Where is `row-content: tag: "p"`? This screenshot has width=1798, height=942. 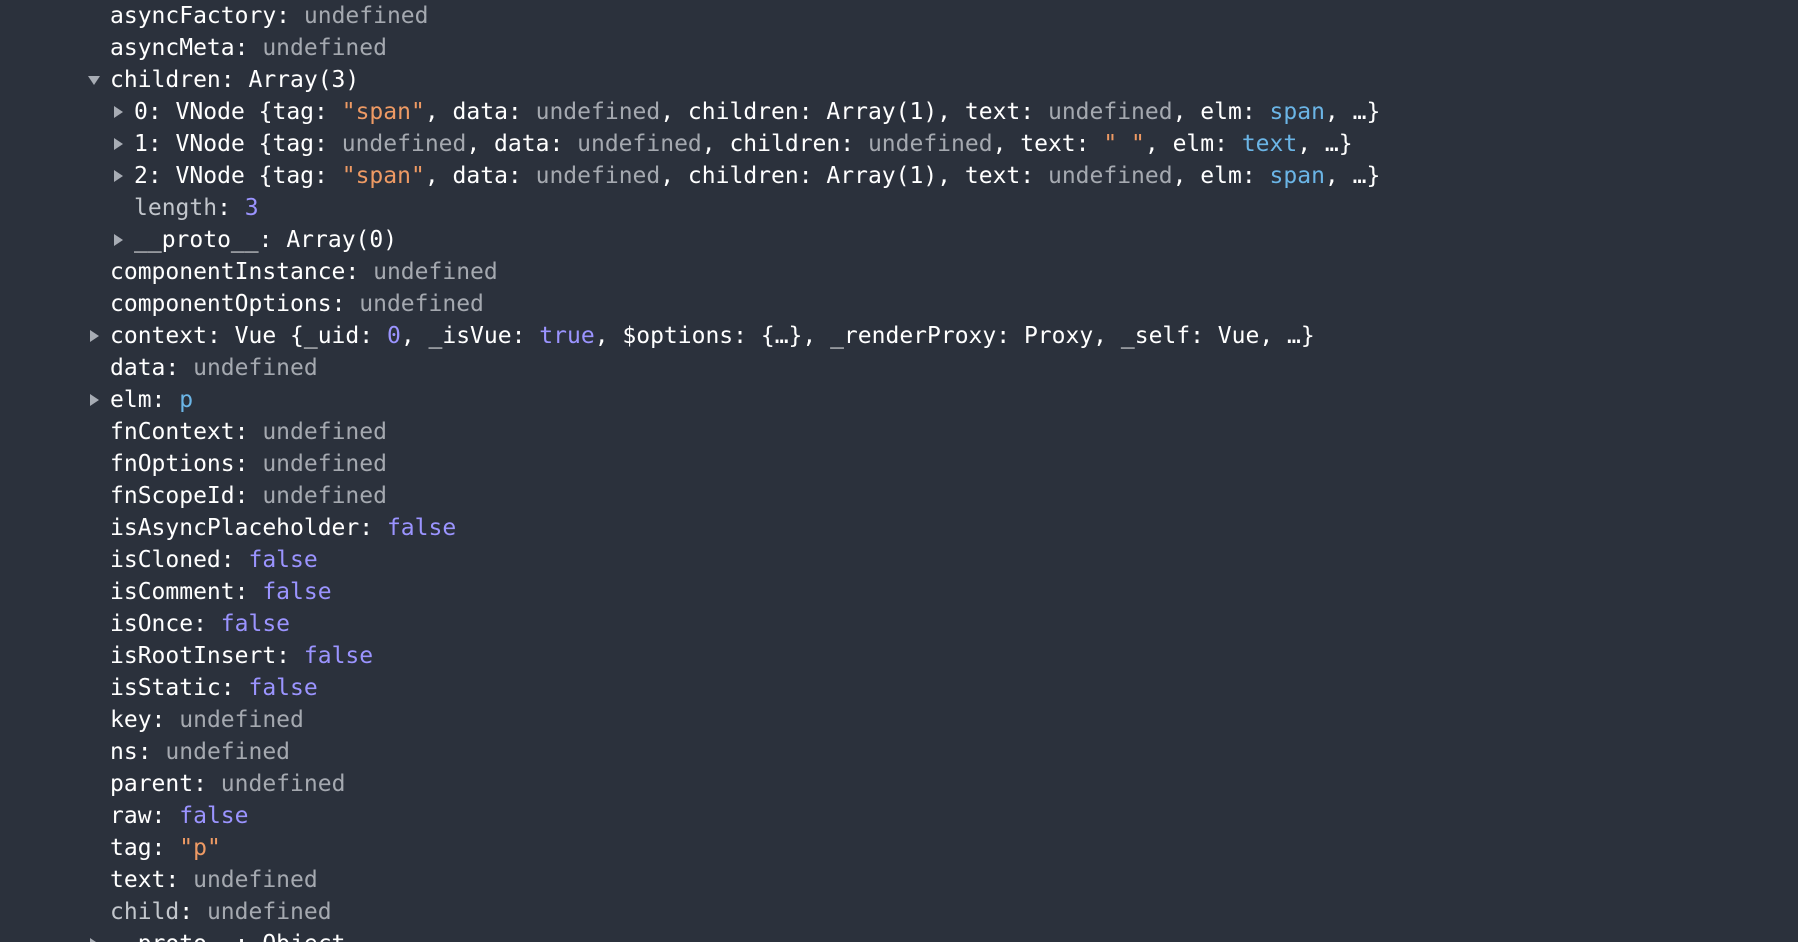 row-content: tag: "p" is located at coordinates (165, 848).